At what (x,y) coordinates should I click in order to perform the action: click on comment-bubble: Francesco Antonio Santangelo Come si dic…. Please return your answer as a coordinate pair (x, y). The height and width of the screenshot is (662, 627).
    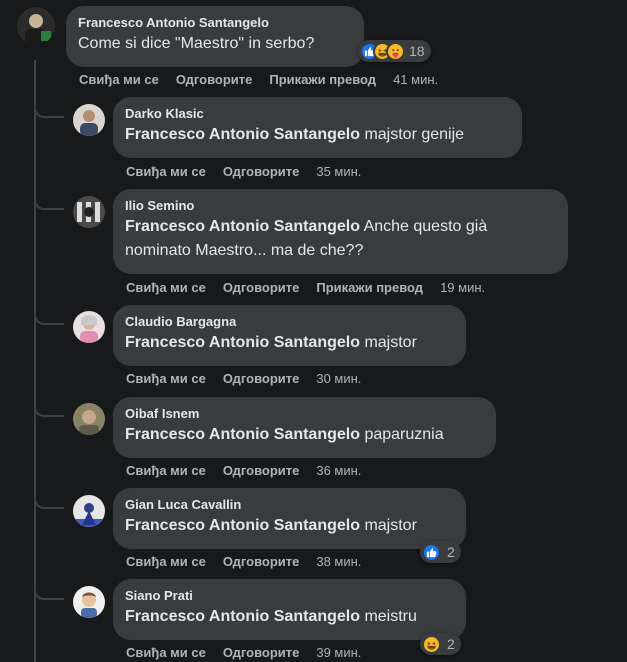
    Looking at the image, I should click on (215, 36).